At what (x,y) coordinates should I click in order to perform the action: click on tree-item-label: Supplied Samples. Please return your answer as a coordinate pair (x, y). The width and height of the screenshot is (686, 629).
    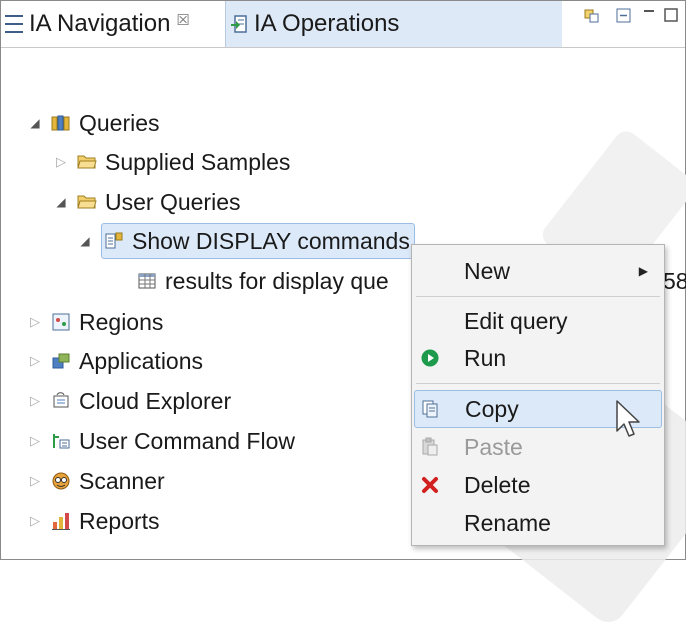
    Looking at the image, I should click on (198, 161).